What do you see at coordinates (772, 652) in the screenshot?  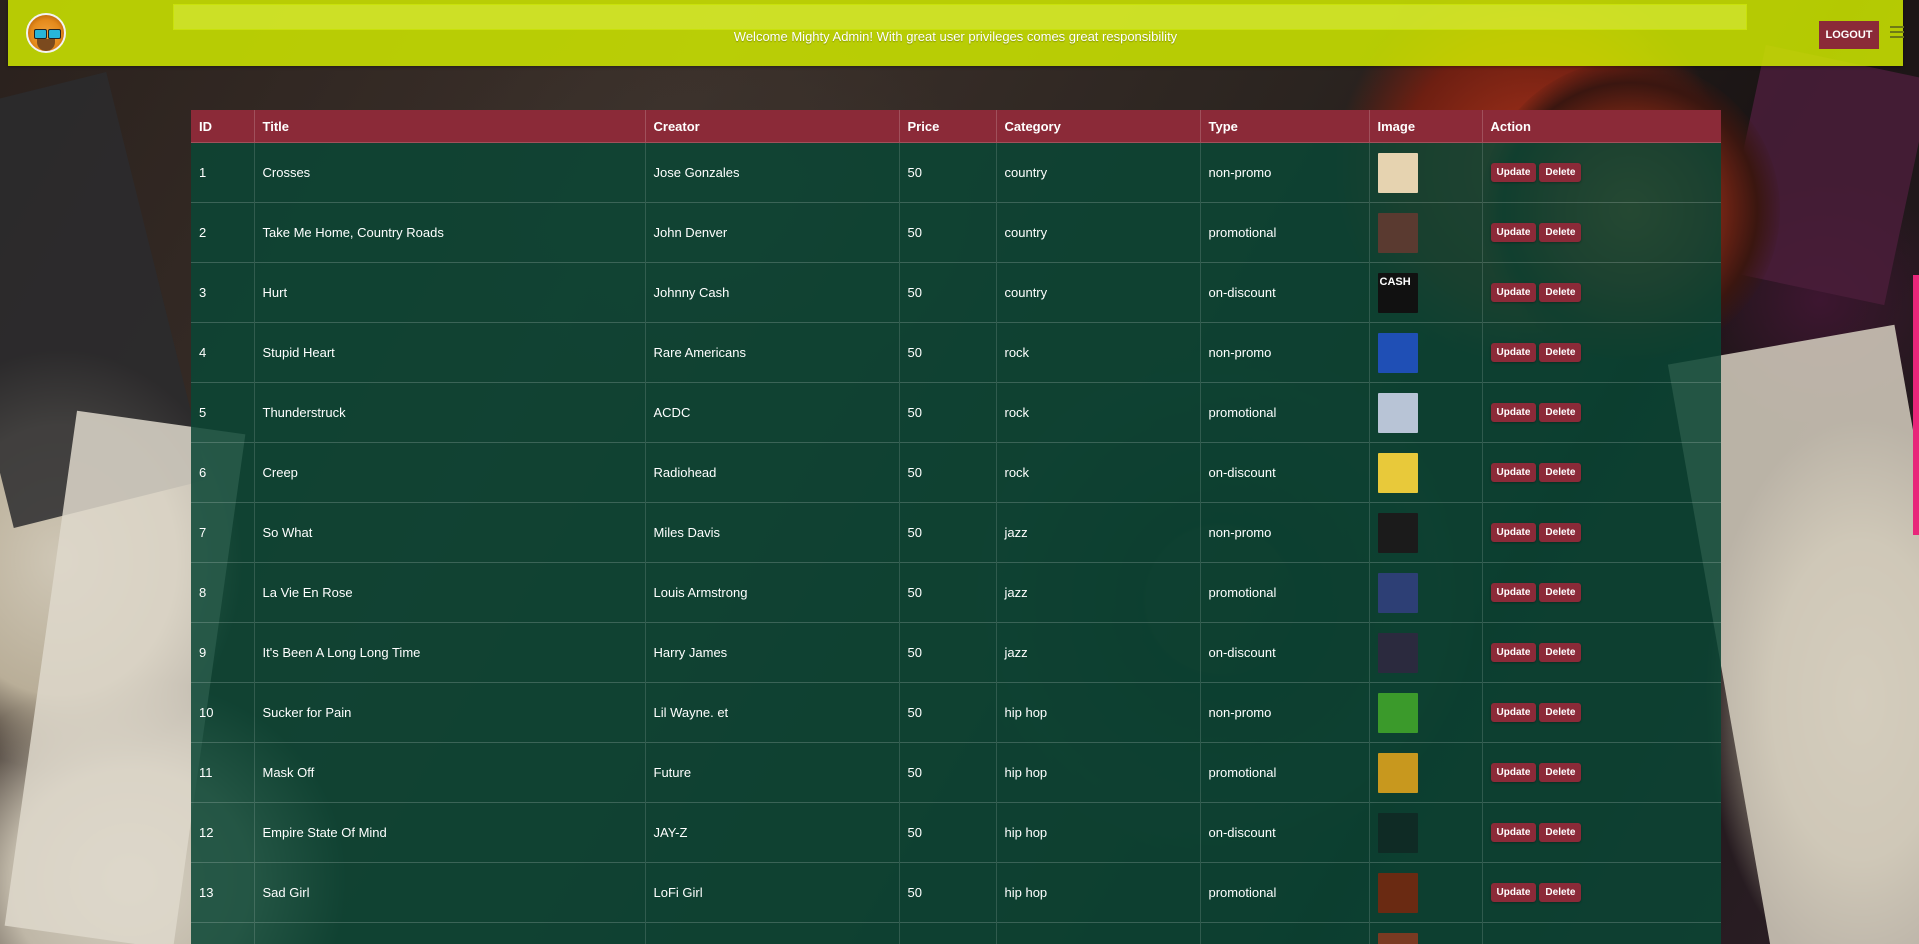 I see `cell-creator: Harry James` at bounding box center [772, 652].